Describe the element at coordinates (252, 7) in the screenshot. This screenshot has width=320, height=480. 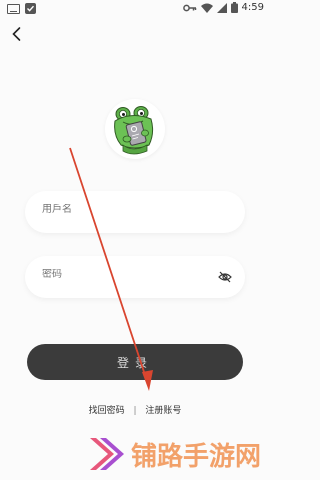
I see `status-time: 4:59` at that location.